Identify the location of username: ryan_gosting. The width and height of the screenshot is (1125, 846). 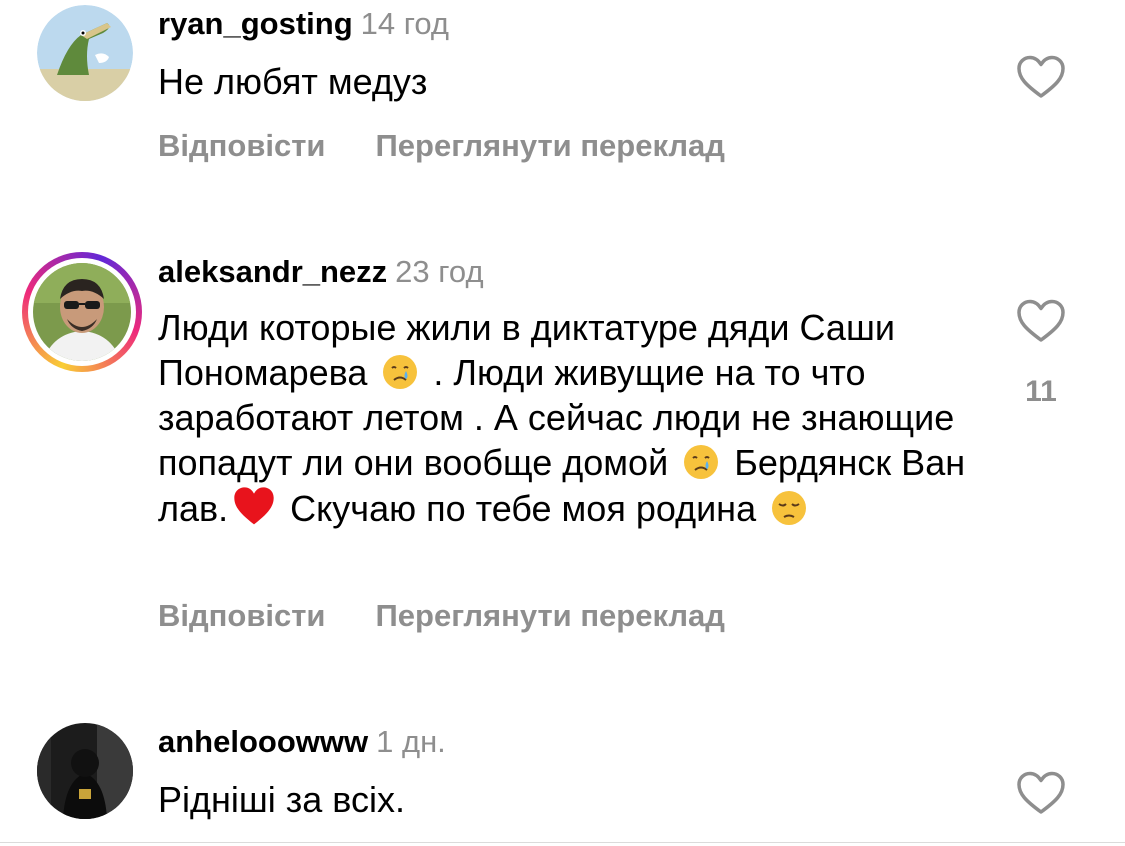
(255, 23).